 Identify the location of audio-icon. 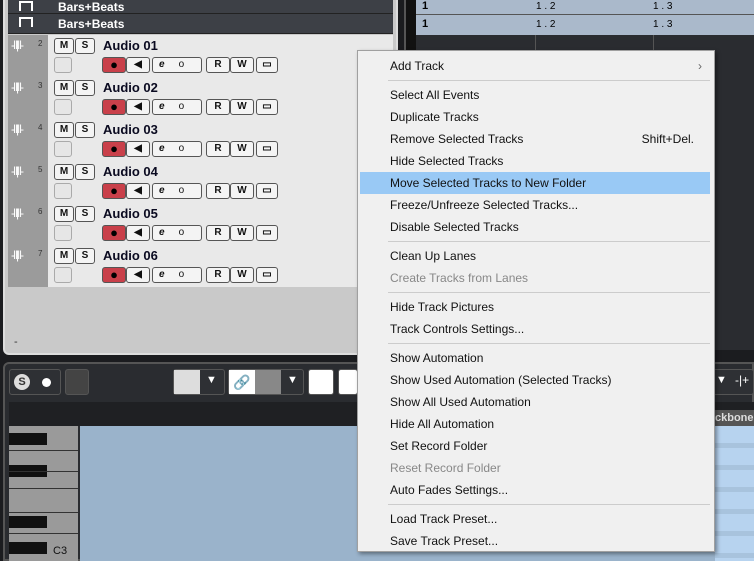
(321, 382).